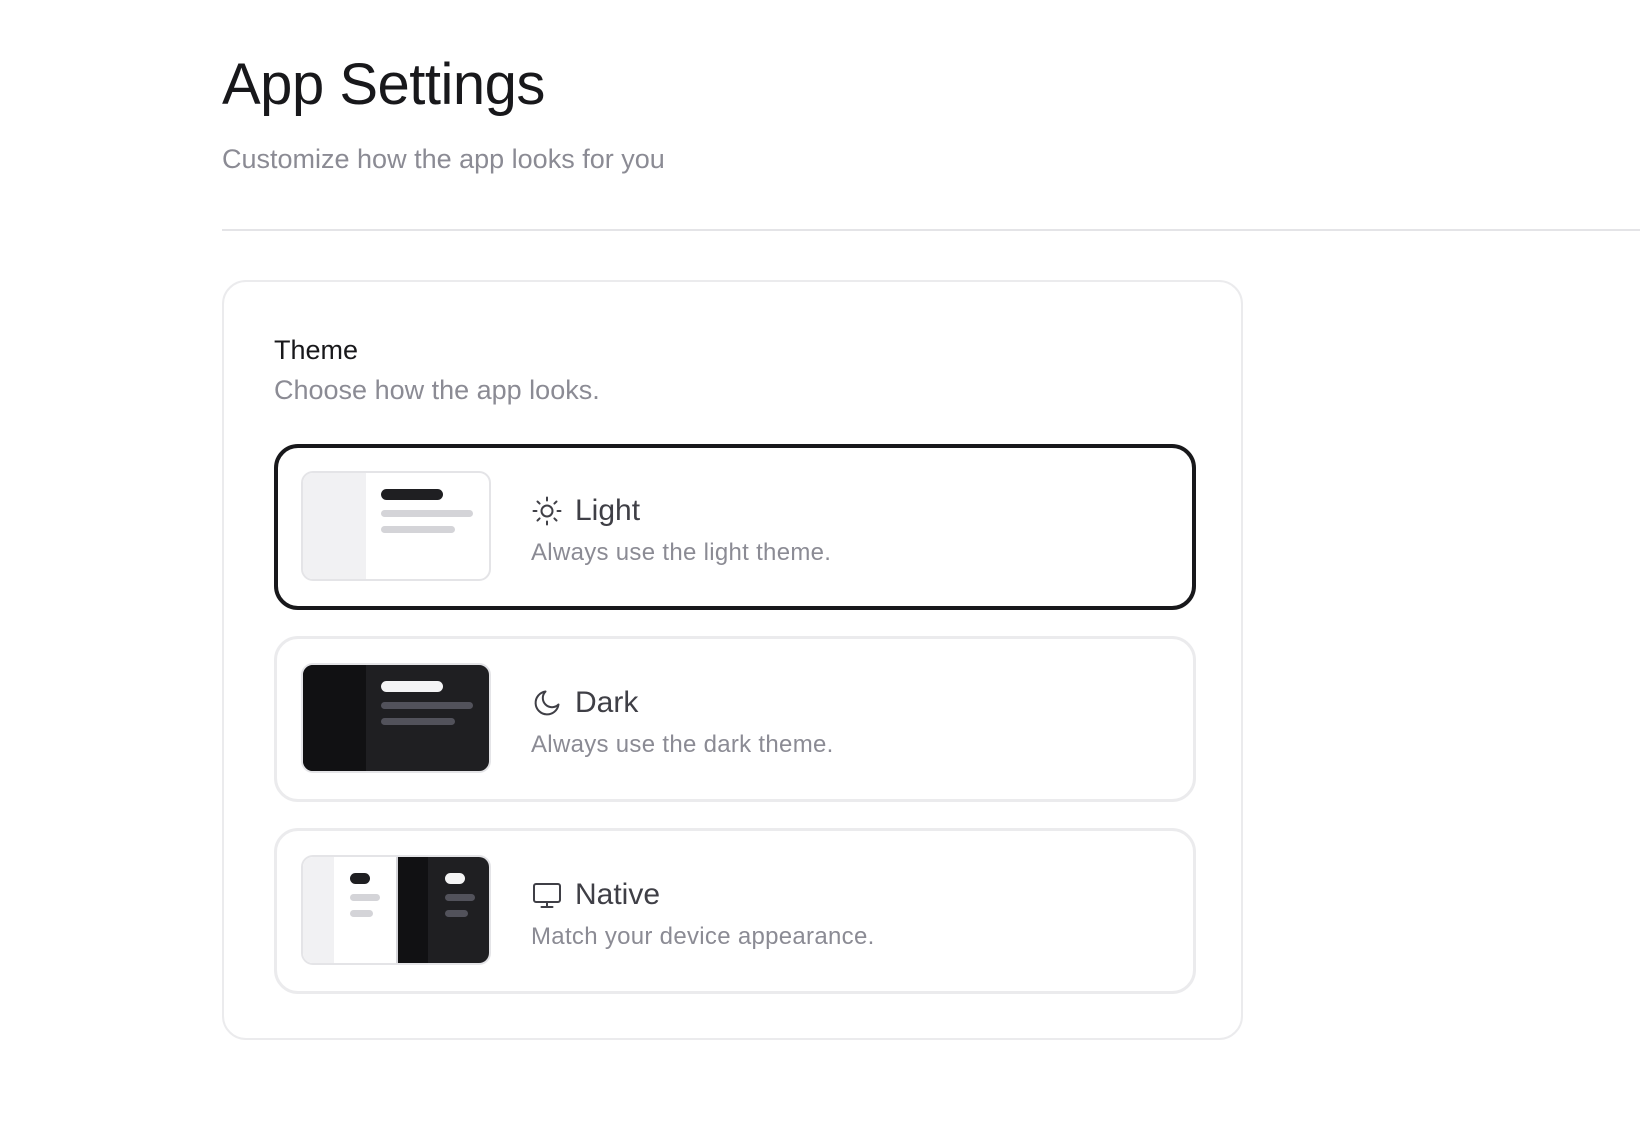 The image size is (1640, 1130). I want to click on native-theme-preview, so click(396, 910).